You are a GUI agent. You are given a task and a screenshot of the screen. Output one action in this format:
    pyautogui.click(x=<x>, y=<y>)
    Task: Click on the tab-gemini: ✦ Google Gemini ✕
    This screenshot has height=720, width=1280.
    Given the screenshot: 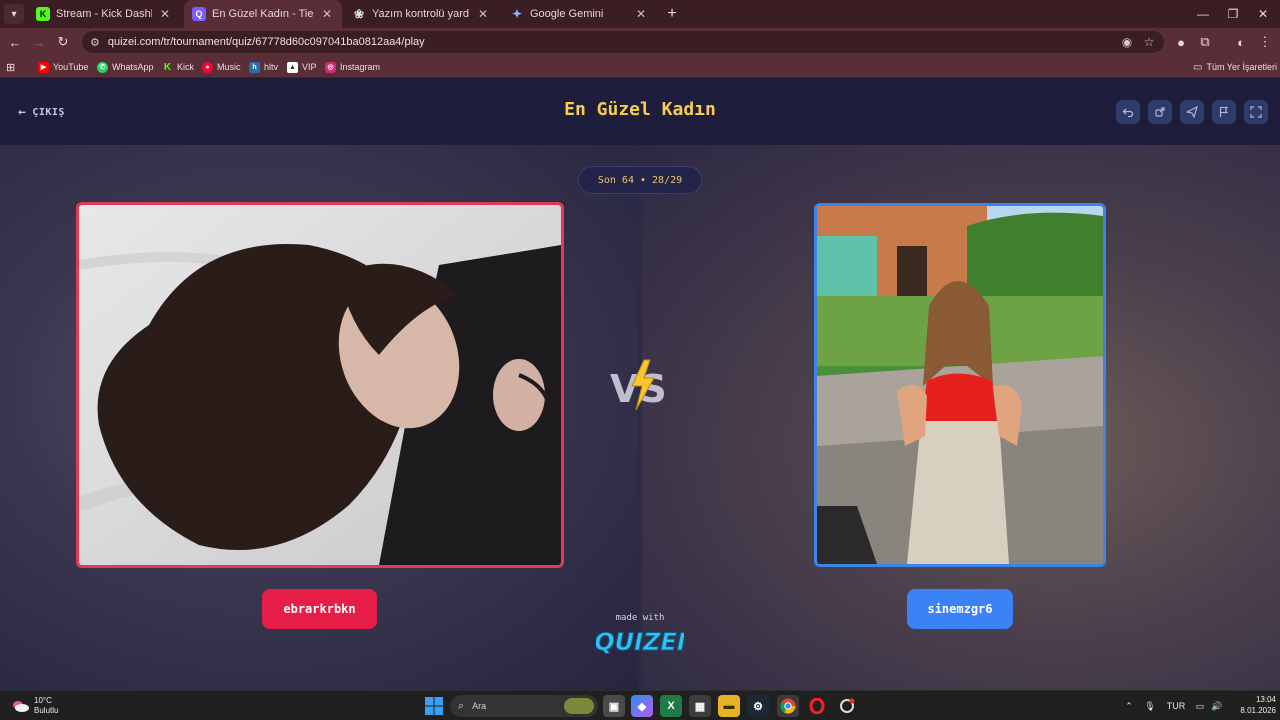 What is the action you would take?
    pyautogui.click(x=579, y=14)
    